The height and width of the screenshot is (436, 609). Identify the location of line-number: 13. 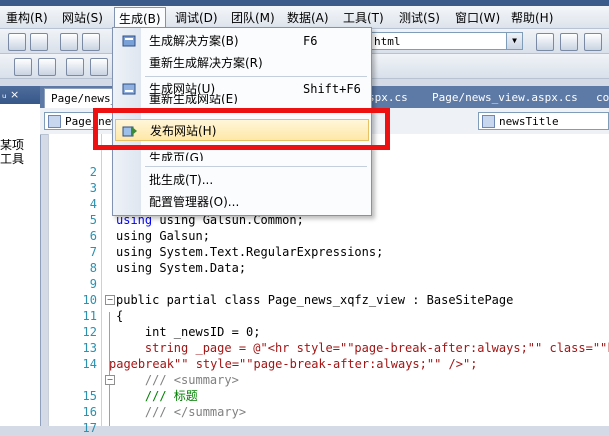
(89, 348).